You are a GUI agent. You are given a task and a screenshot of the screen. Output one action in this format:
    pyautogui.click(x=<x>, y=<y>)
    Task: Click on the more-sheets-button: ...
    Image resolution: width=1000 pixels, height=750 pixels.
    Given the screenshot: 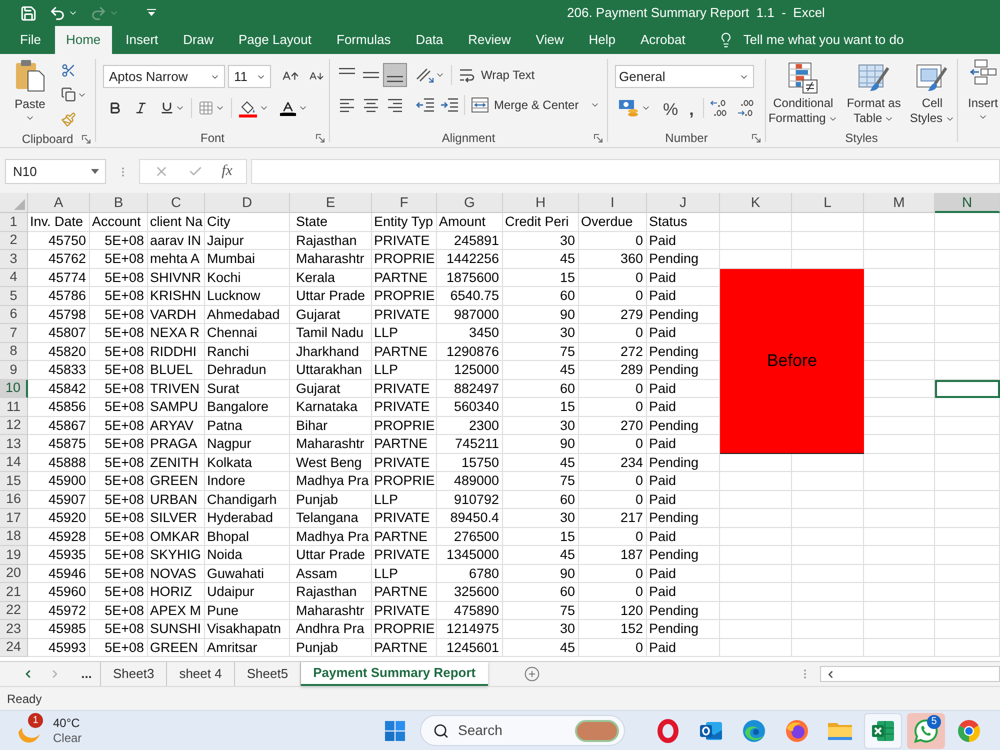 What is the action you would take?
    pyautogui.click(x=87, y=674)
    